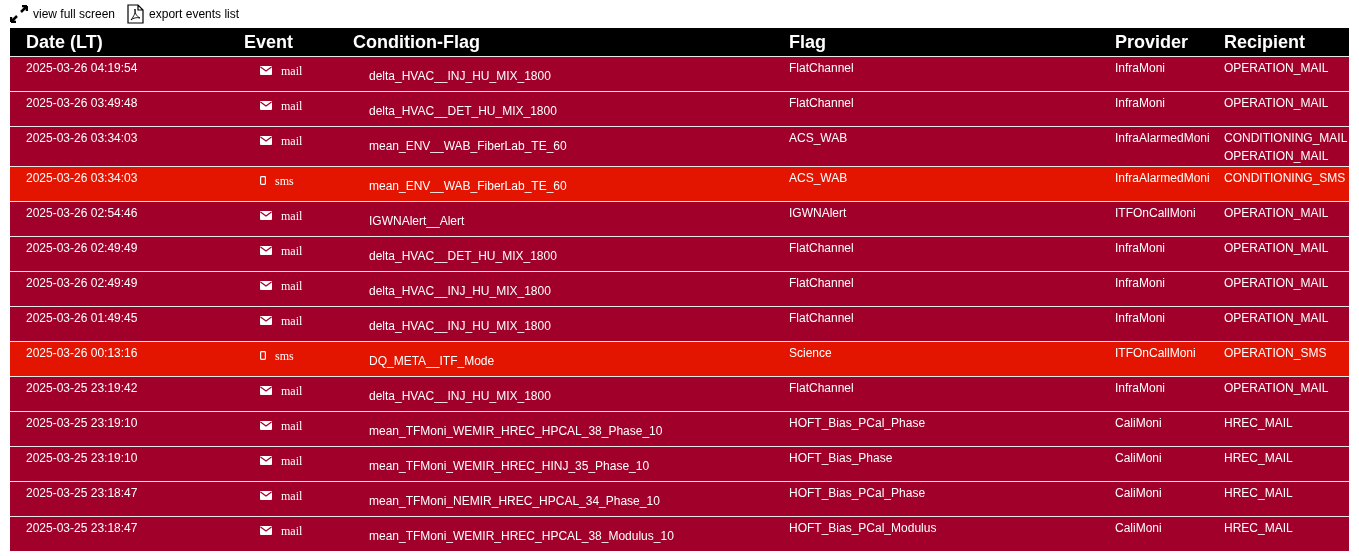 The image size is (1359, 556). What do you see at coordinates (679, 393) in the screenshot?
I see `event-row: 2025-03-25 23:19:42 mail delta_HVAC__INJ_HU_MIX_1800 FlatChannel InfraMoni OPERATION_MAIL` at bounding box center [679, 393].